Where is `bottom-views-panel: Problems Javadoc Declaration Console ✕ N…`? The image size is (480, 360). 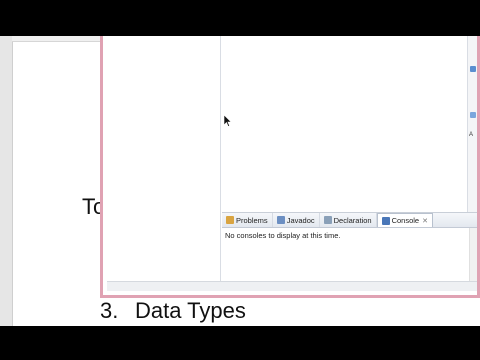 bottom-views-panel: Problems Javadoc Declaration Console ✕ N… is located at coordinates (349, 249).